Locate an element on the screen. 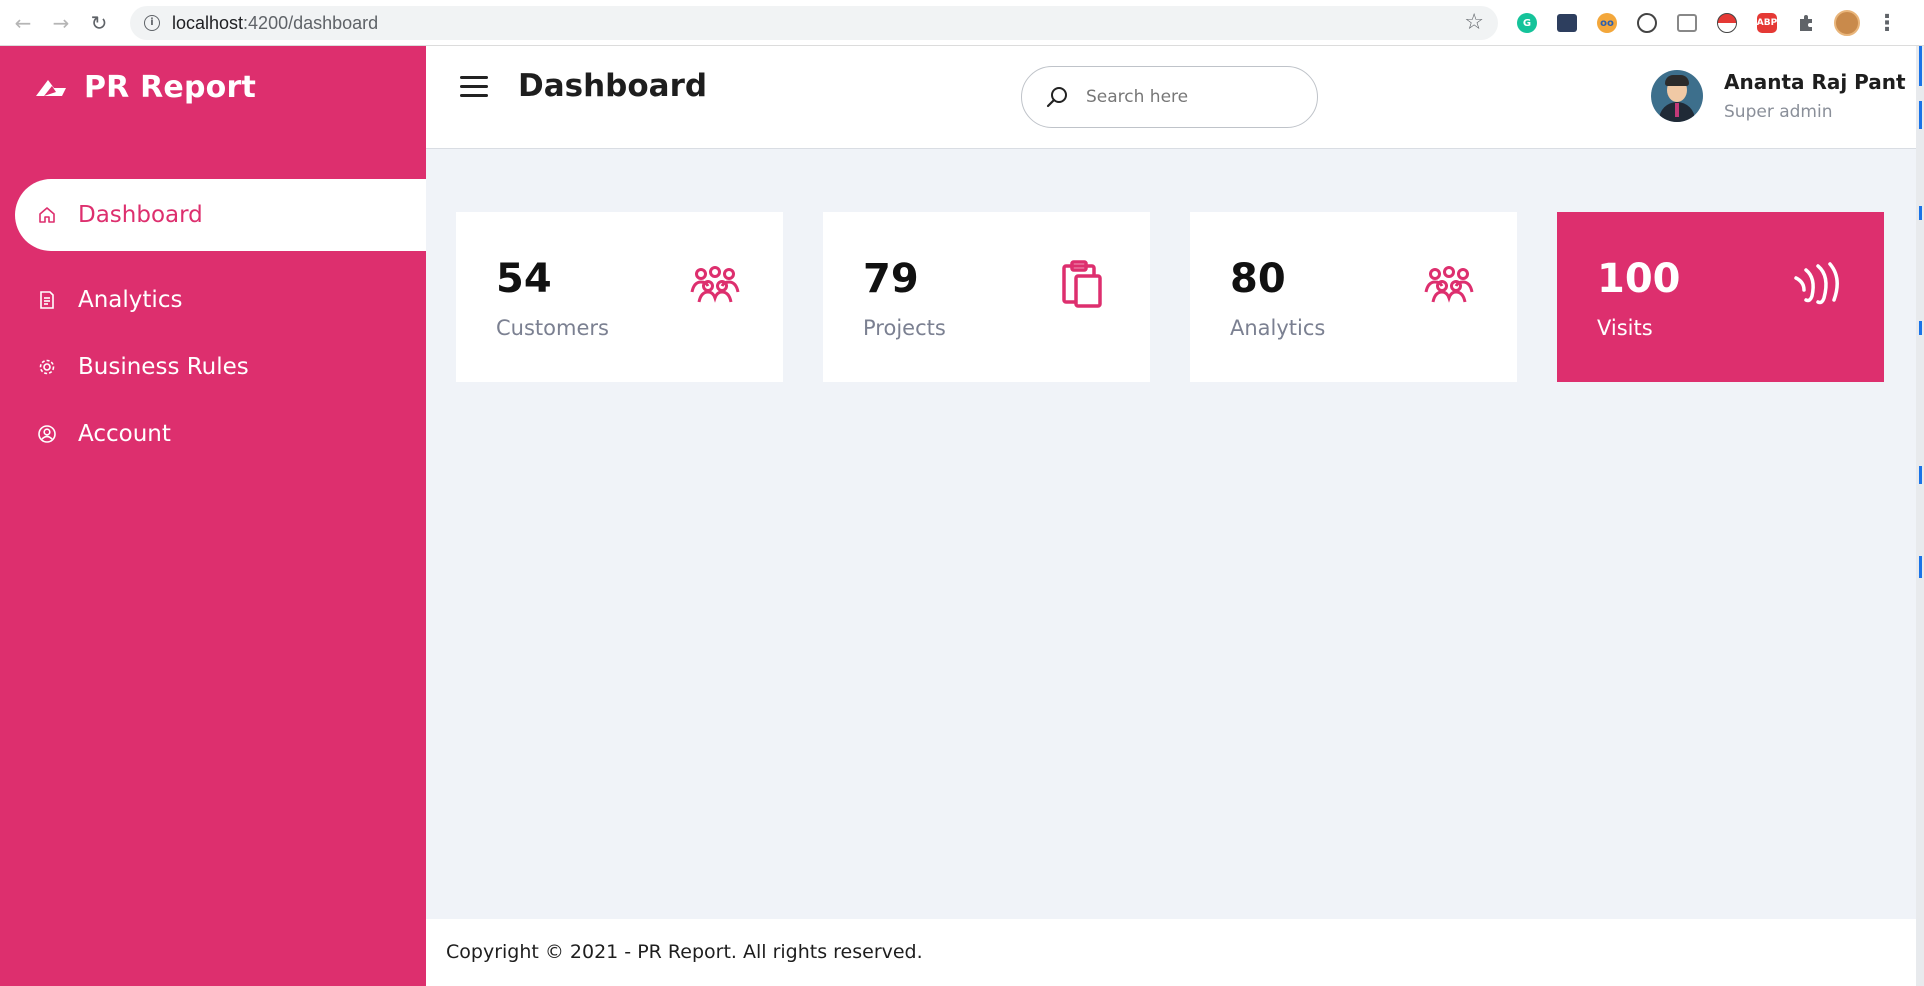 This screenshot has width=1924, height=986. address-bar: i localhost:4200/dashboard ☆ is located at coordinates (814, 23).